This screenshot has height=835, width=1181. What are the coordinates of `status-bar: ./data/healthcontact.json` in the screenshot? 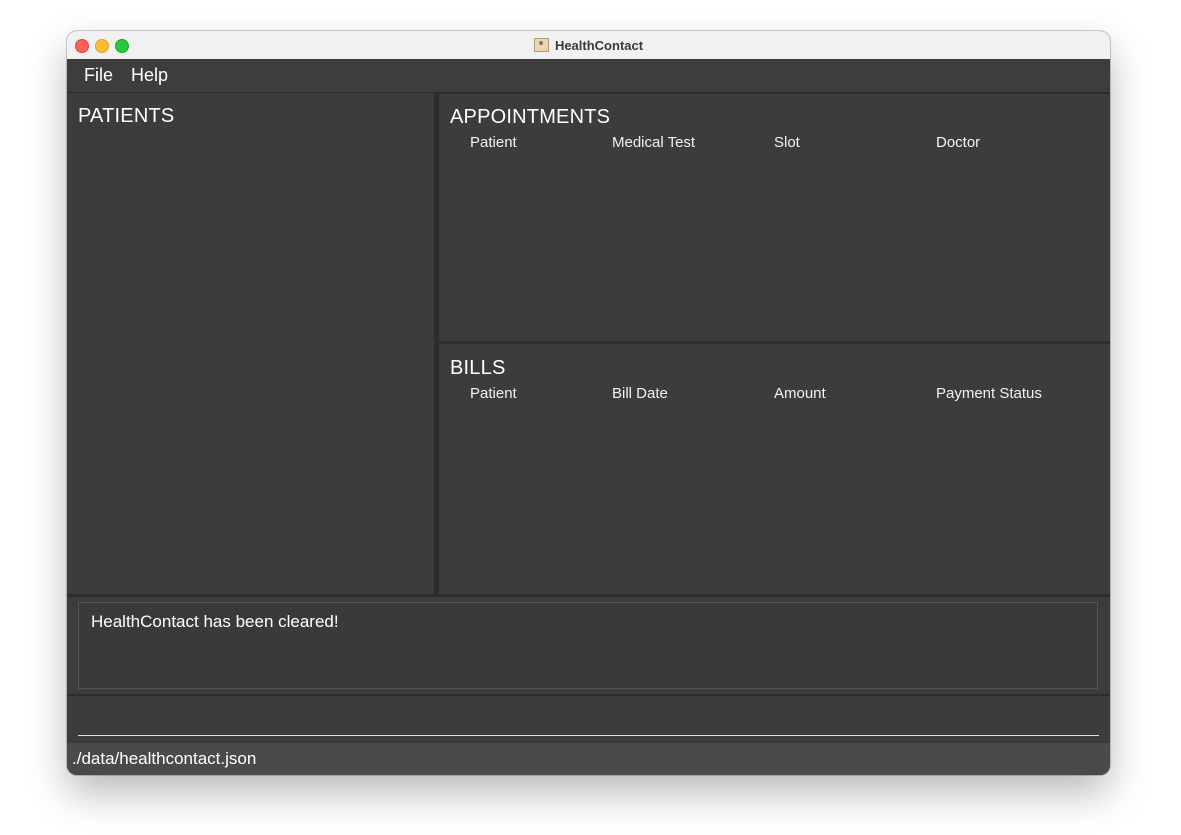 It's located at (588, 759).